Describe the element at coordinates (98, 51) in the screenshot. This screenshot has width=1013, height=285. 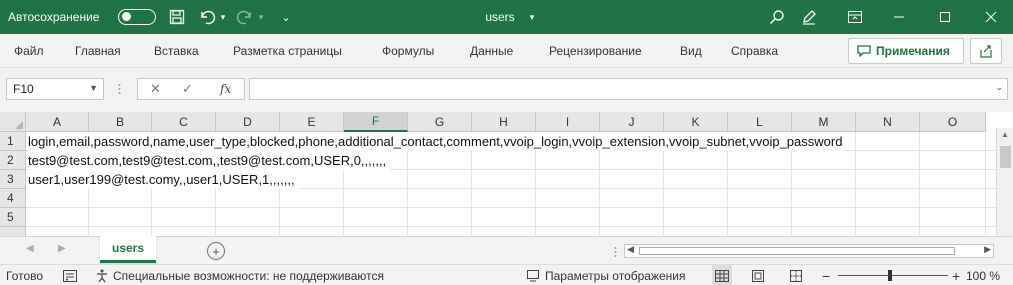
I see `tab-home: Главная` at that location.